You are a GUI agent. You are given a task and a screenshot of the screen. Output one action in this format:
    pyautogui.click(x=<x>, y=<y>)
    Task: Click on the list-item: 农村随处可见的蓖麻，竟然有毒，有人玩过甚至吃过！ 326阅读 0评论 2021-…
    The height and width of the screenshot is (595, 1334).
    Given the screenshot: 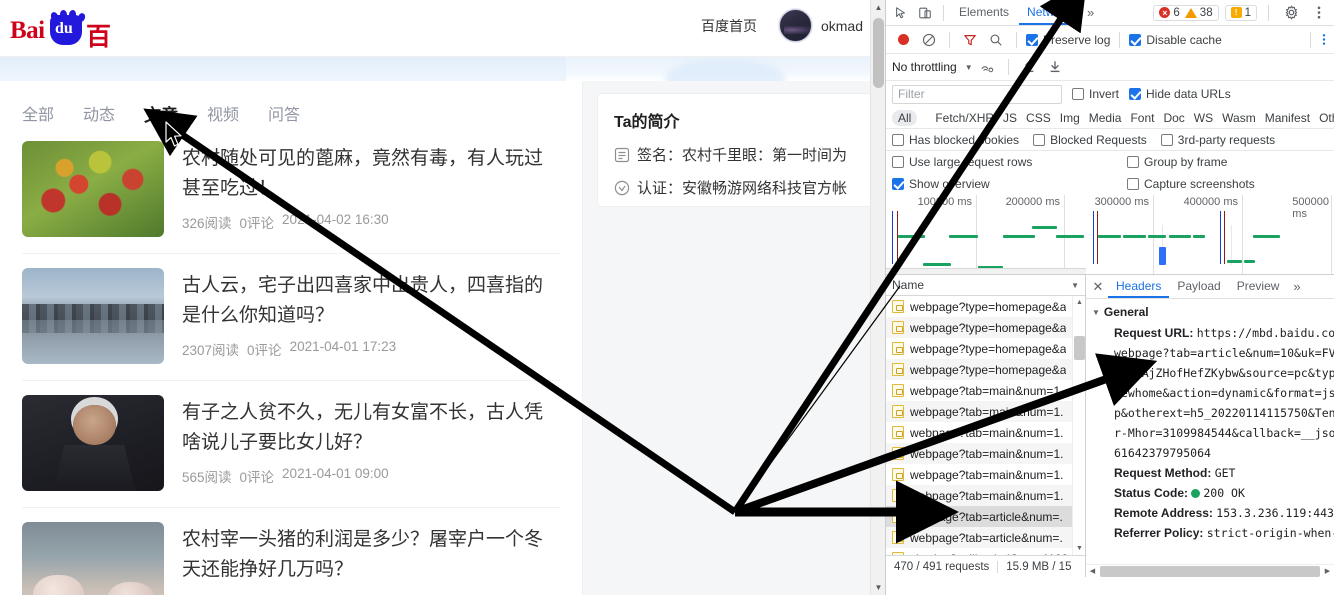 What is the action you would take?
    pyautogui.click(x=291, y=190)
    